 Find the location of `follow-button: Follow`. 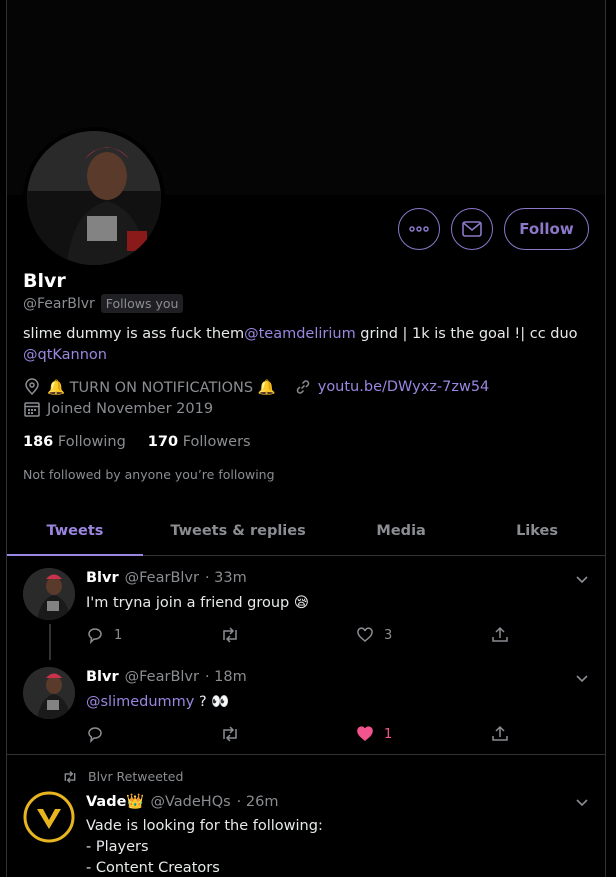

follow-button: Follow is located at coordinates (546, 229).